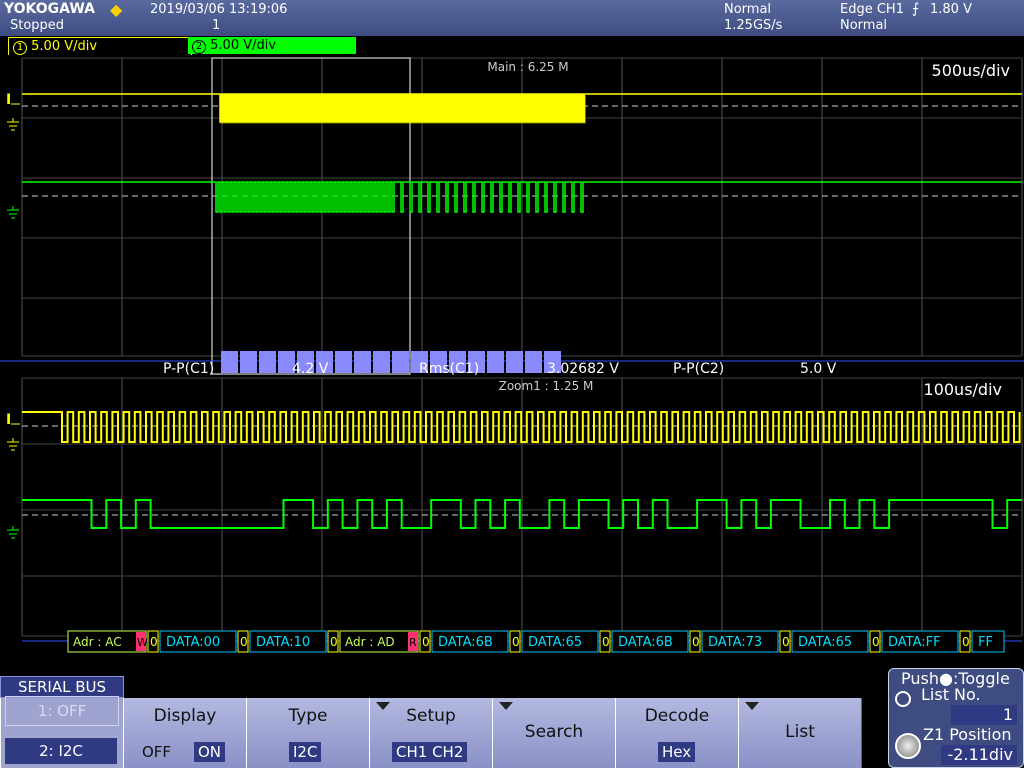 Image resolution: width=1024 pixels, height=768 pixels. Describe the element at coordinates (210, 752) in the screenshot. I see `display-on-option: ON` at that location.